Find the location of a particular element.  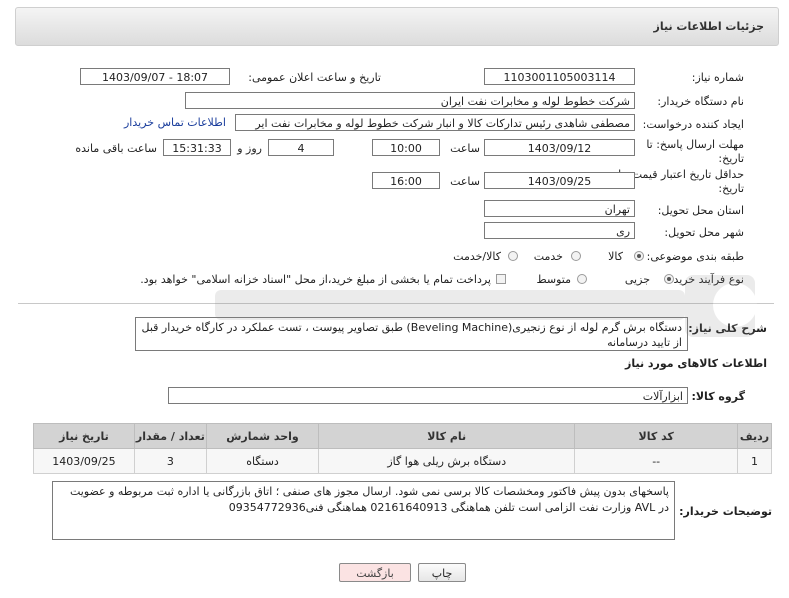

remaining-label: ساعت باقی مانده is located at coordinates (116, 148).